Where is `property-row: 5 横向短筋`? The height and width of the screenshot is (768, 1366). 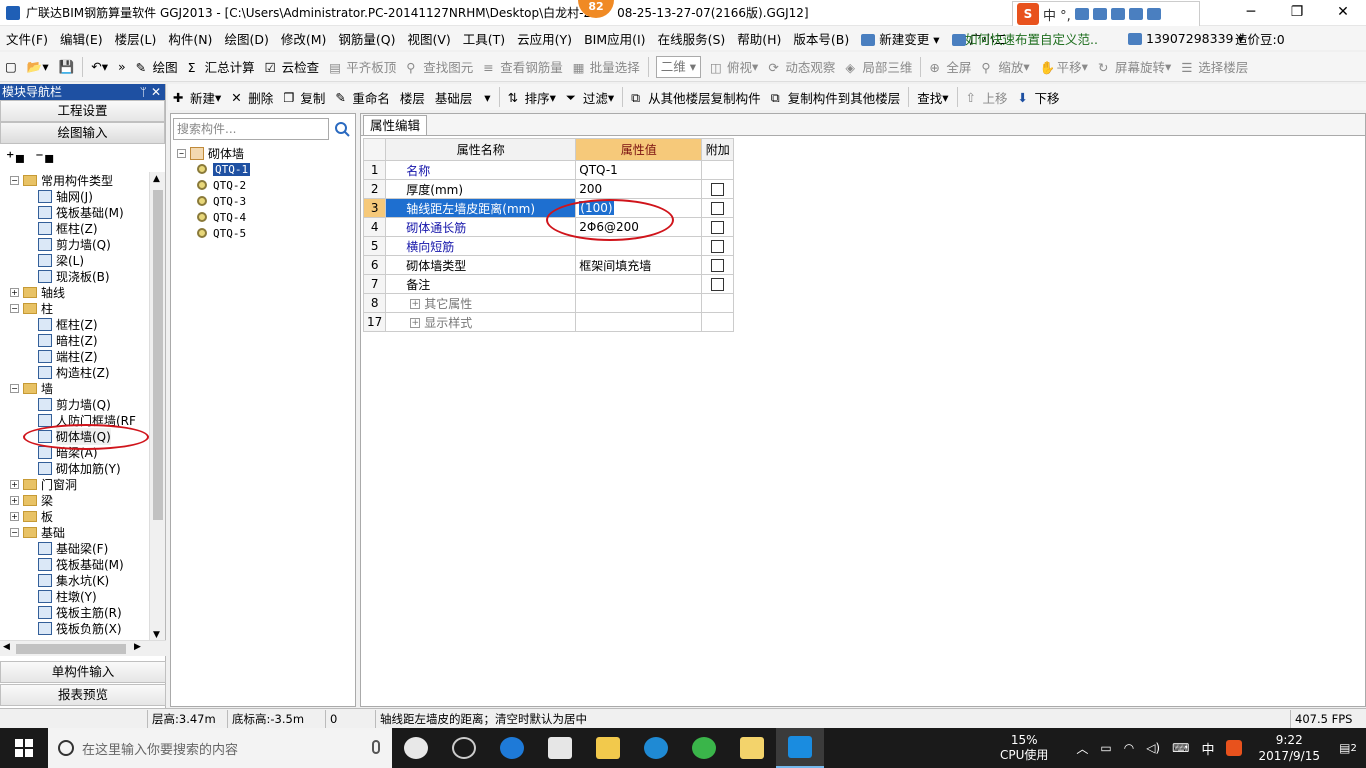 property-row: 5 横向短筋 is located at coordinates (548, 246).